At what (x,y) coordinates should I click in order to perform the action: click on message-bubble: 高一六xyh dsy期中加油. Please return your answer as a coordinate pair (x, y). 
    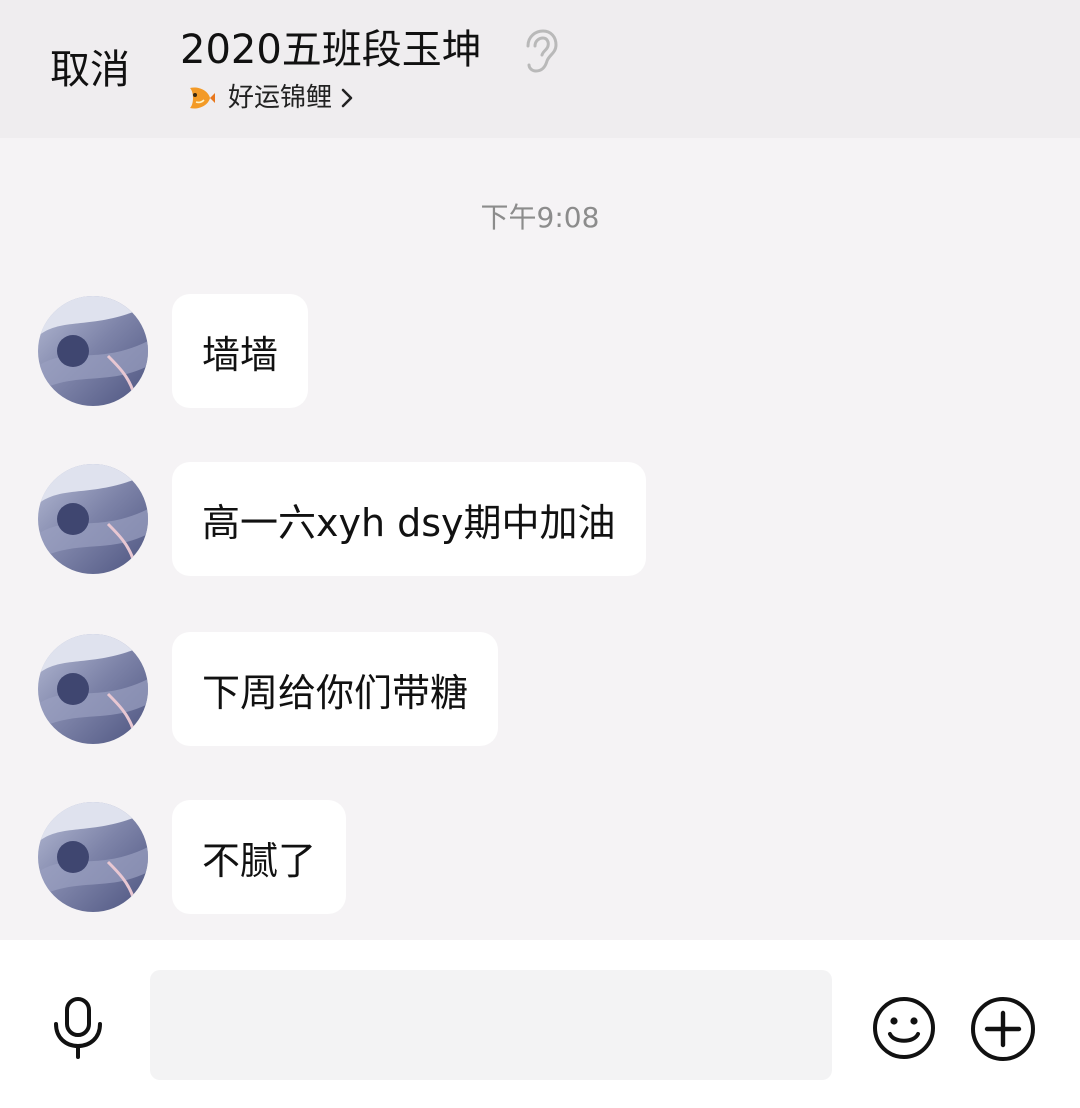
    Looking at the image, I should click on (409, 519).